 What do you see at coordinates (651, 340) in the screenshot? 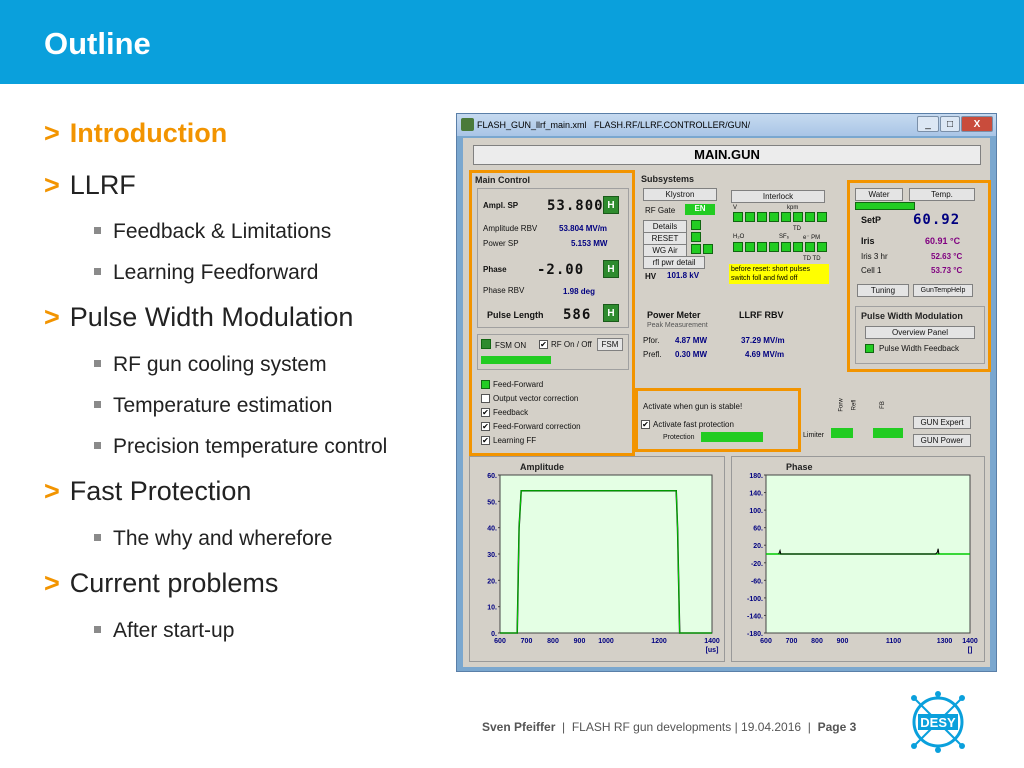
I see `pfor-label: Pfor.` at bounding box center [651, 340].